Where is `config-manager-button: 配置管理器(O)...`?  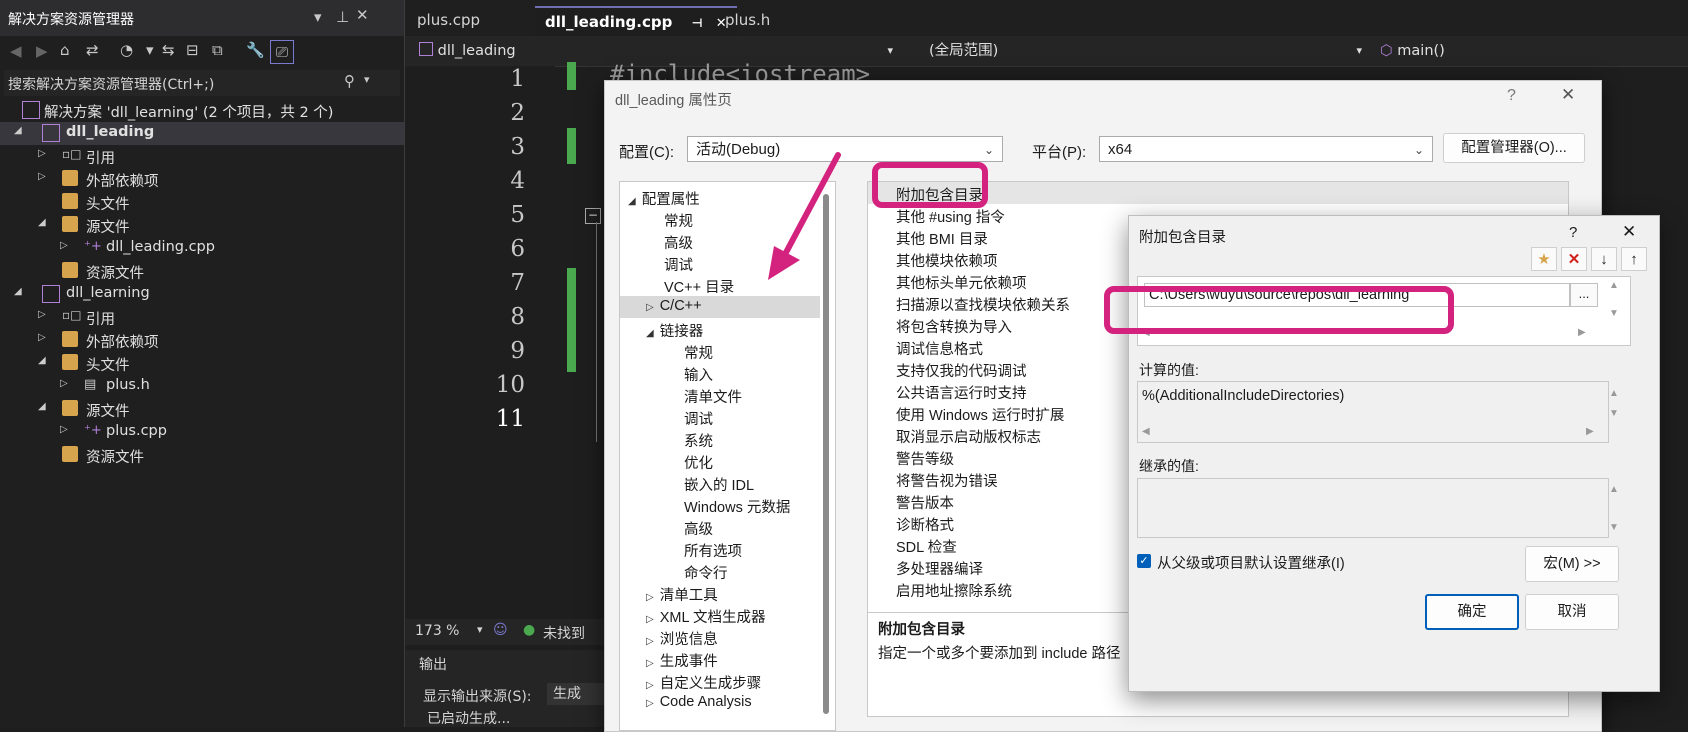
config-manager-button: 配置管理器(O)... is located at coordinates (1514, 148).